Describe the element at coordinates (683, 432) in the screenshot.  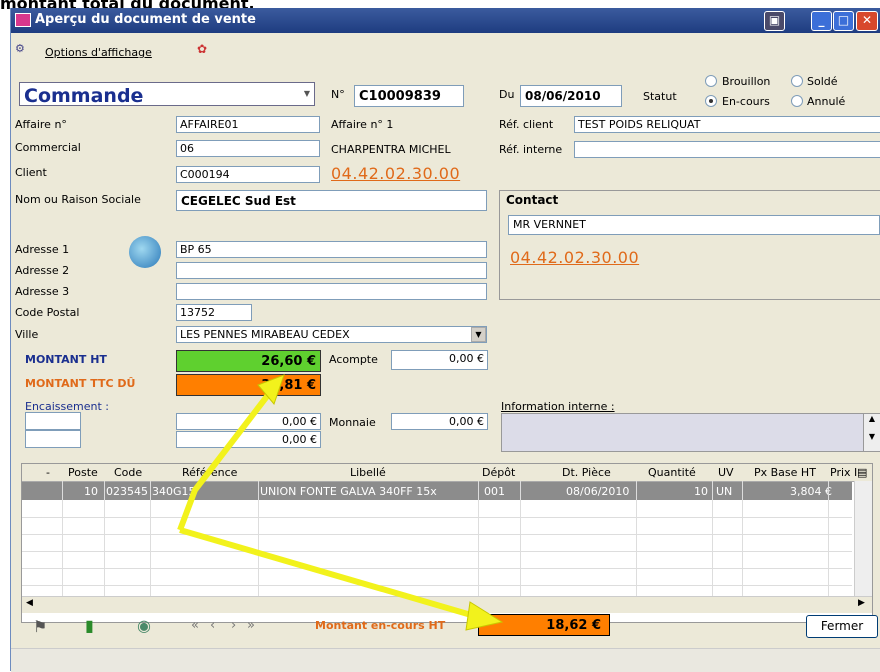
I see `info-interne-field` at that location.